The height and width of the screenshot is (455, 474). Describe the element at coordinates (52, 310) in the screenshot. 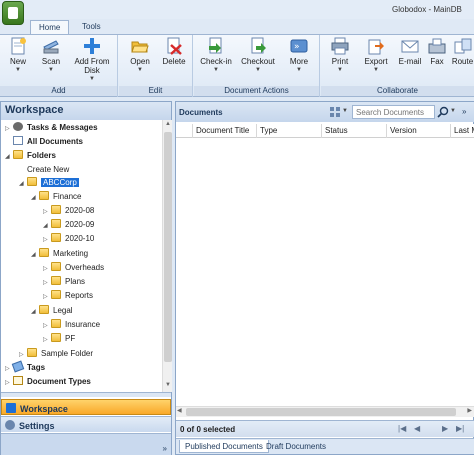

I see `tree-item-legal: ◢ Legal` at that location.